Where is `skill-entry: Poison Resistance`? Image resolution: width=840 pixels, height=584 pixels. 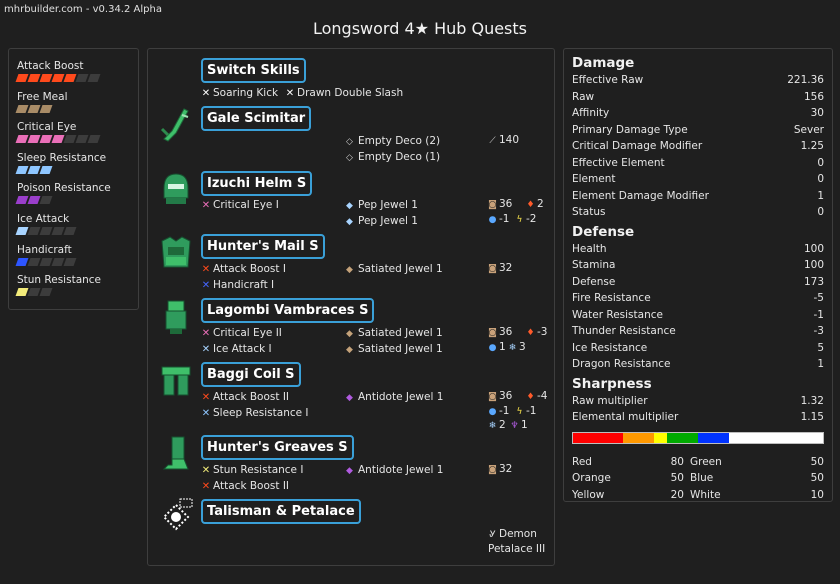
skill-entry: Poison Resistance is located at coordinates (76, 197).